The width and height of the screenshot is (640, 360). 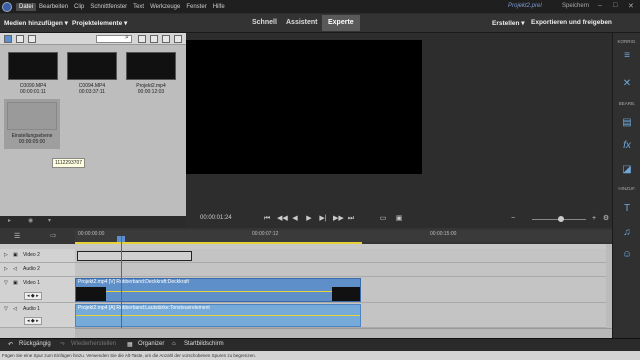 What do you see at coordinates (127, 38) in the screenshot?
I see `search-icon: ⌕` at bounding box center [127, 38].